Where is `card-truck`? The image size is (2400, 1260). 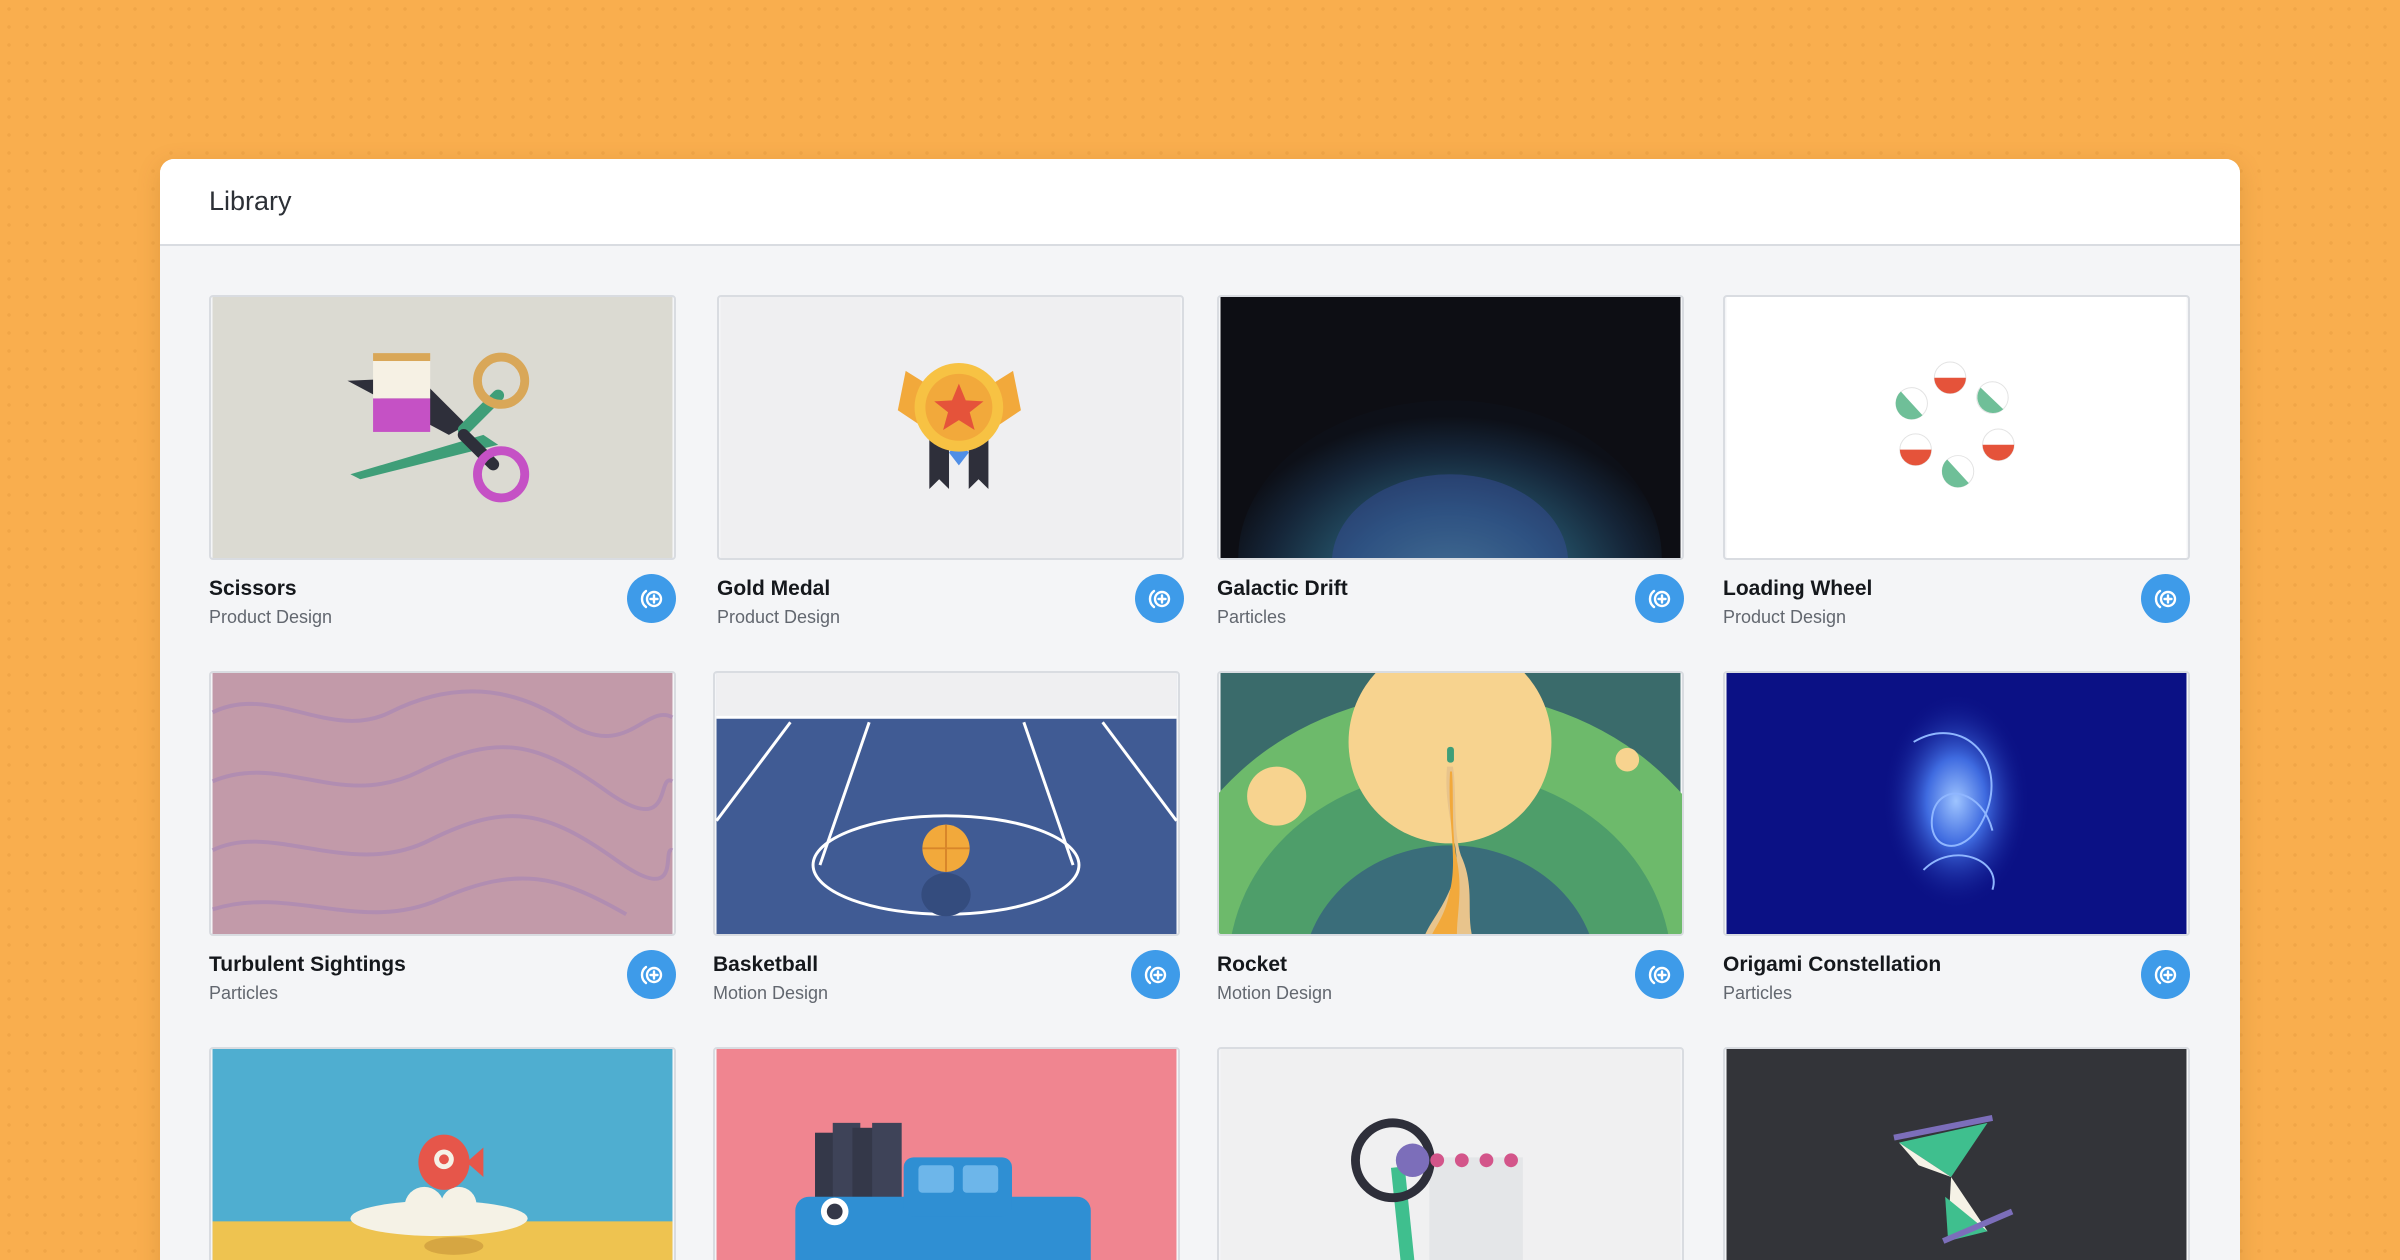 card-truck is located at coordinates (946, 1153).